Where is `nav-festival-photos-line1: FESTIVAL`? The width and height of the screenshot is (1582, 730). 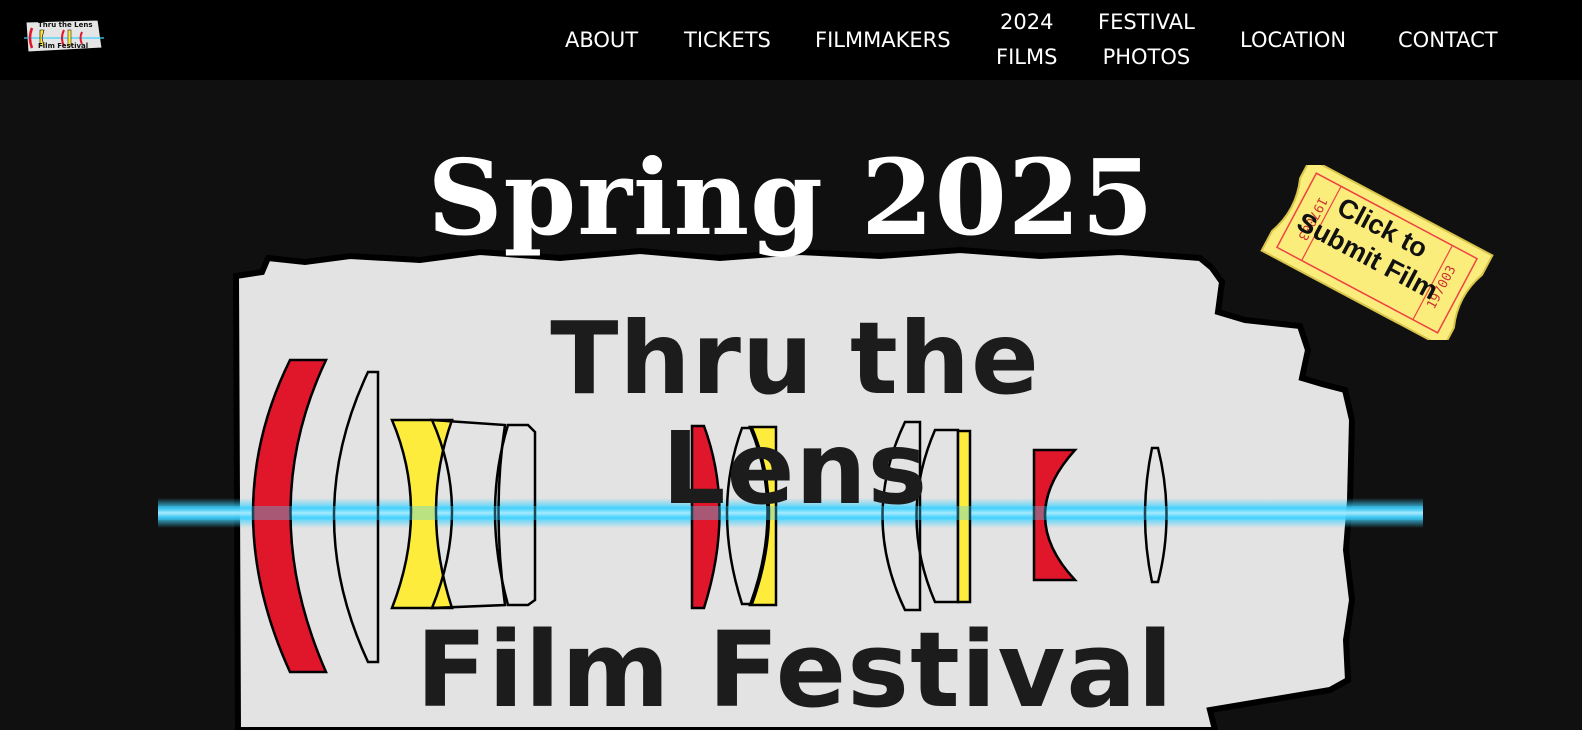 nav-festival-photos-line1: FESTIVAL is located at coordinates (1146, 22).